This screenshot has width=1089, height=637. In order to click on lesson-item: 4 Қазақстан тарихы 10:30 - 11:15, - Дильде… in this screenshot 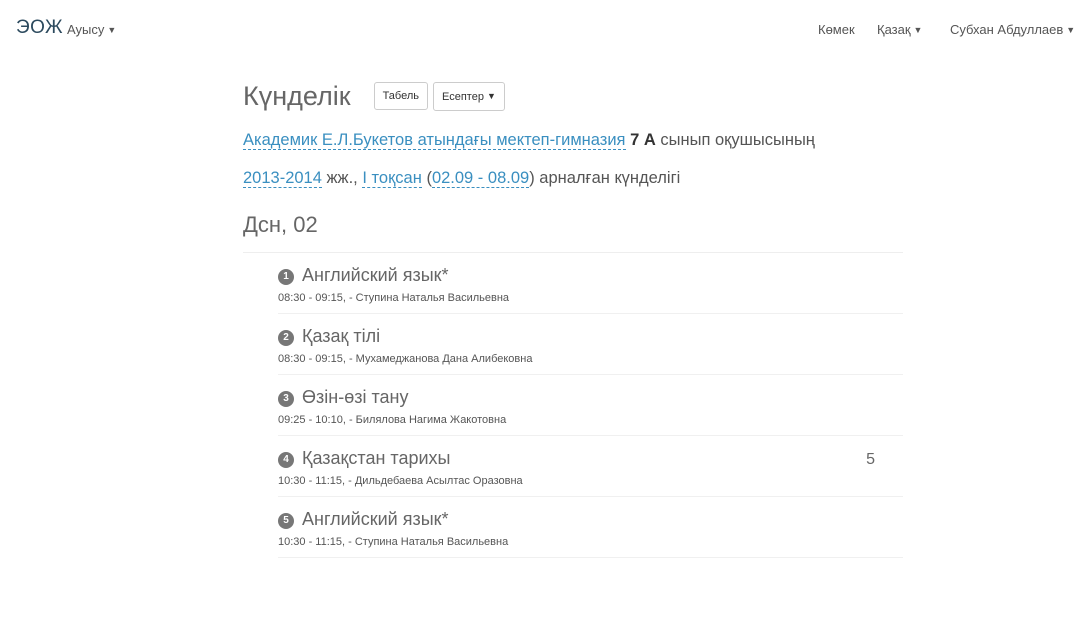, I will do `click(590, 466)`.